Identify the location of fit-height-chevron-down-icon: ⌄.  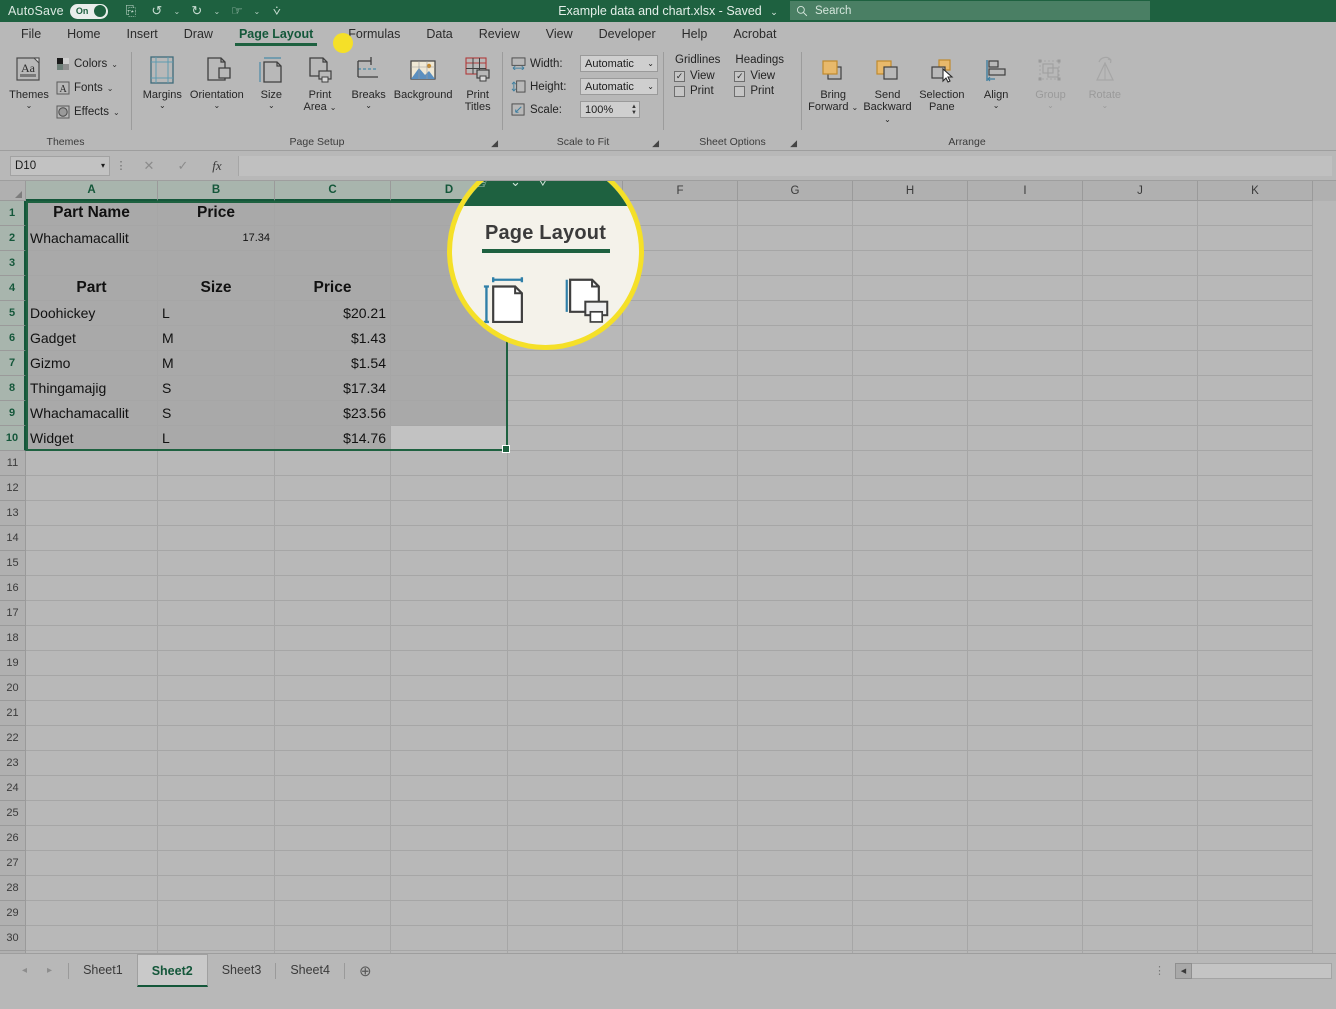
(650, 86).